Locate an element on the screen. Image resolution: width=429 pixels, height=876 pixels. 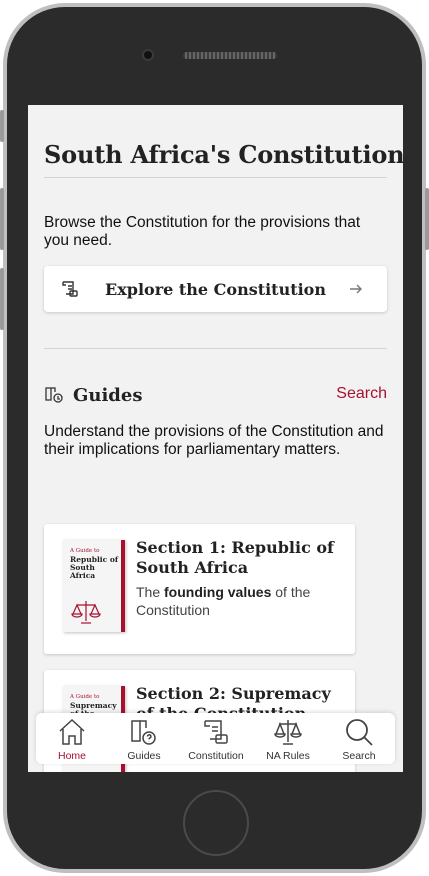
hardware-home-button is located at coordinates (216, 823).